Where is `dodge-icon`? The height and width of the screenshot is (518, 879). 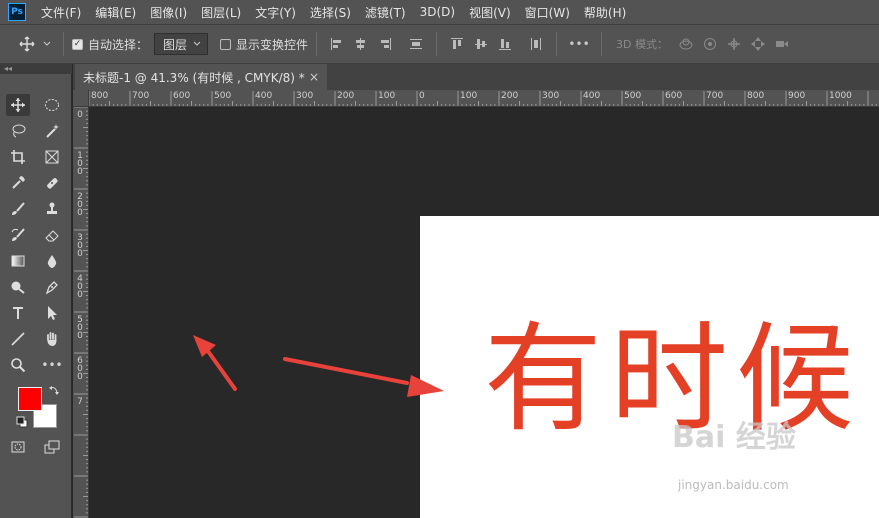
dodge-icon is located at coordinates (18, 287).